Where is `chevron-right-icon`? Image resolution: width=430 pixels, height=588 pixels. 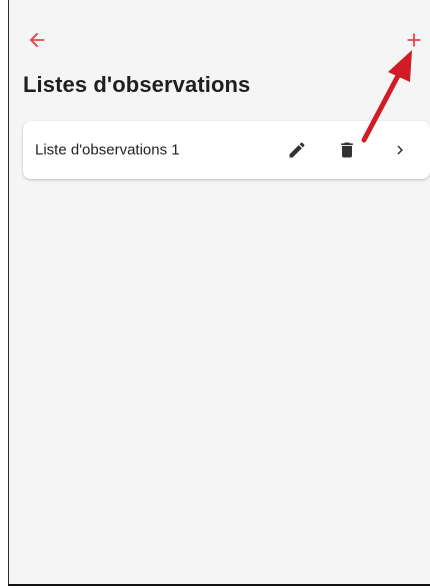
chevron-right-icon is located at coordinates (400, 150).